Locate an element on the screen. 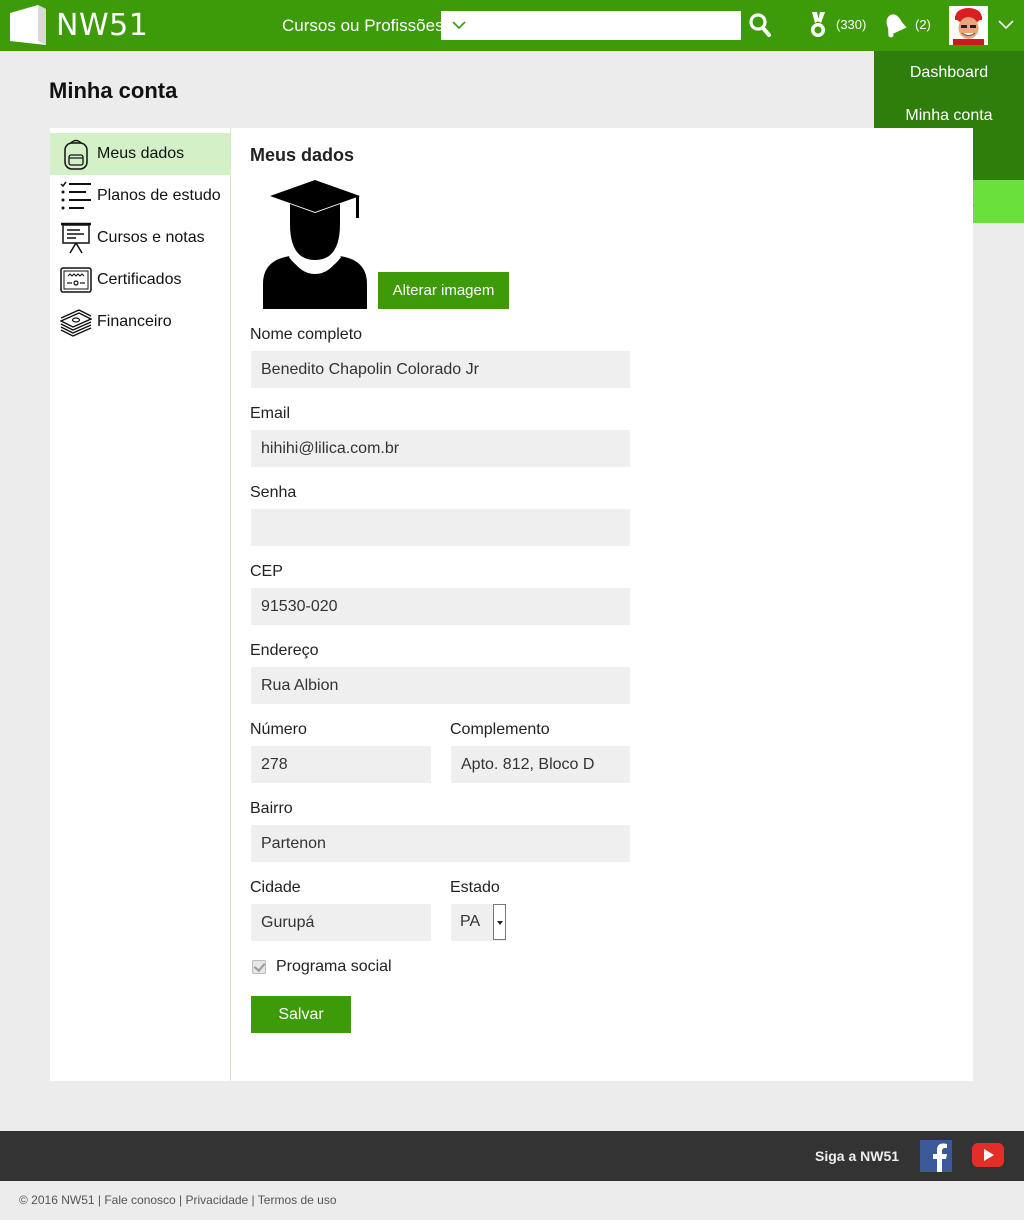 This screenshot has width=1024, height=1220. search-label: Cursos ou Profissões is located at coordinates (363, 25).